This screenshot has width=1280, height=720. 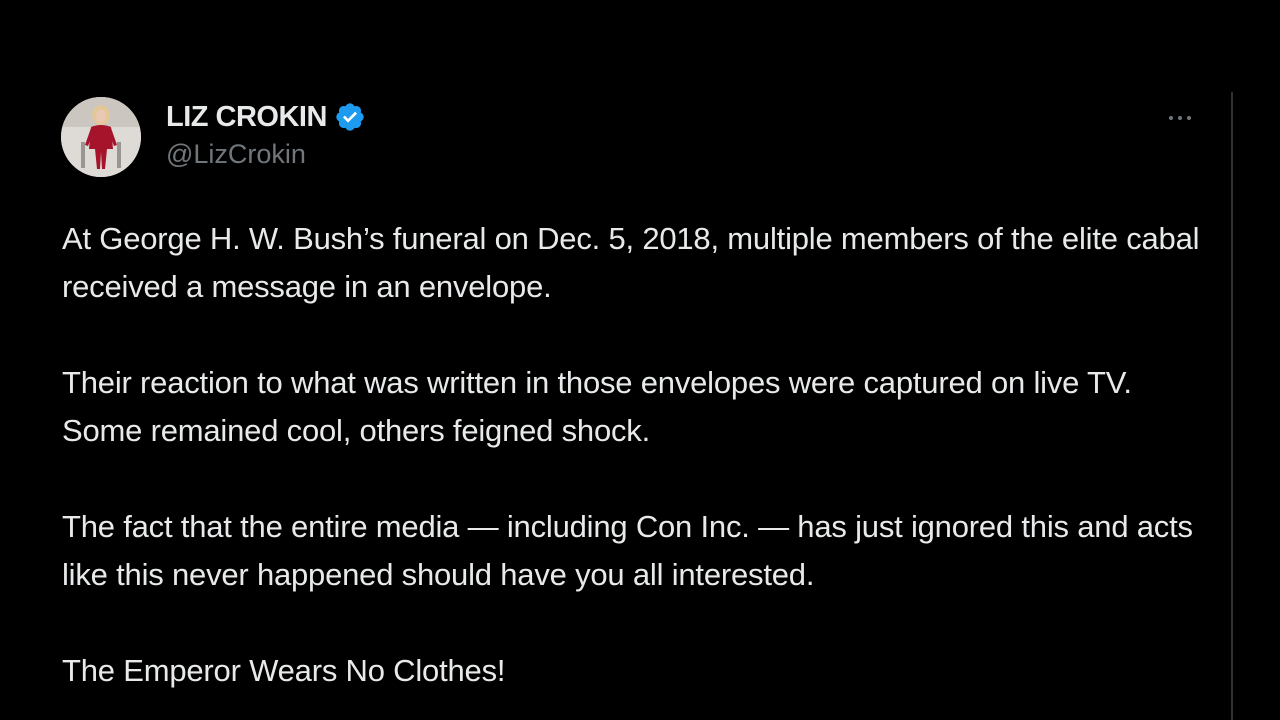 I want to click on profile-photo-icon, so click(x=101, y=137).